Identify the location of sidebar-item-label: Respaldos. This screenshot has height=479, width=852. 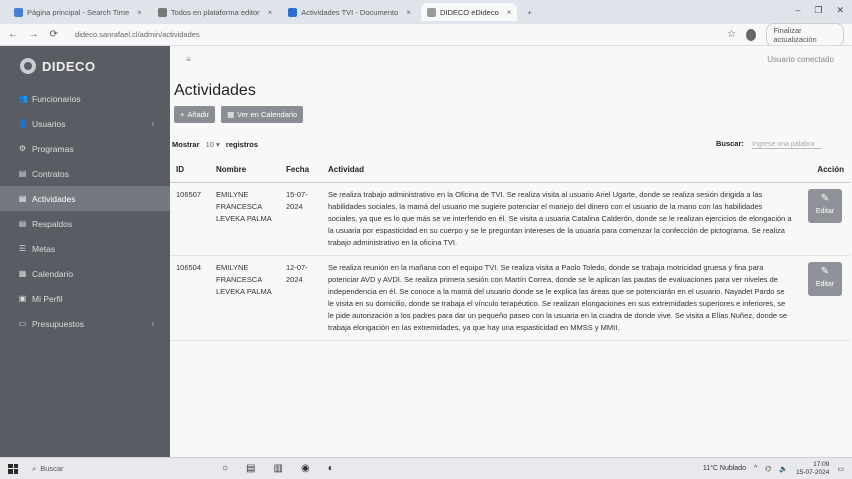
(52, 223).